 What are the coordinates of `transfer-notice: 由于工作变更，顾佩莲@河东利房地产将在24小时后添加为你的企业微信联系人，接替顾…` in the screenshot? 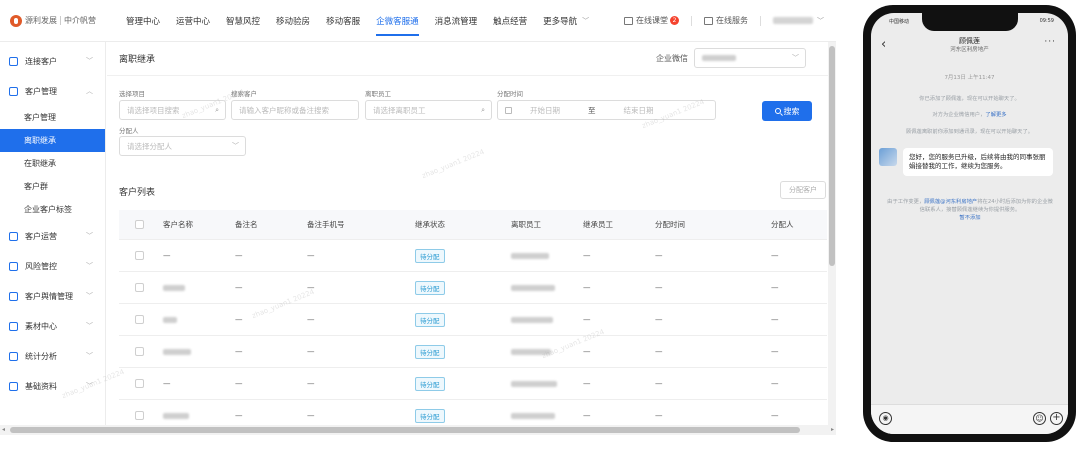 It's located at (970, 210).